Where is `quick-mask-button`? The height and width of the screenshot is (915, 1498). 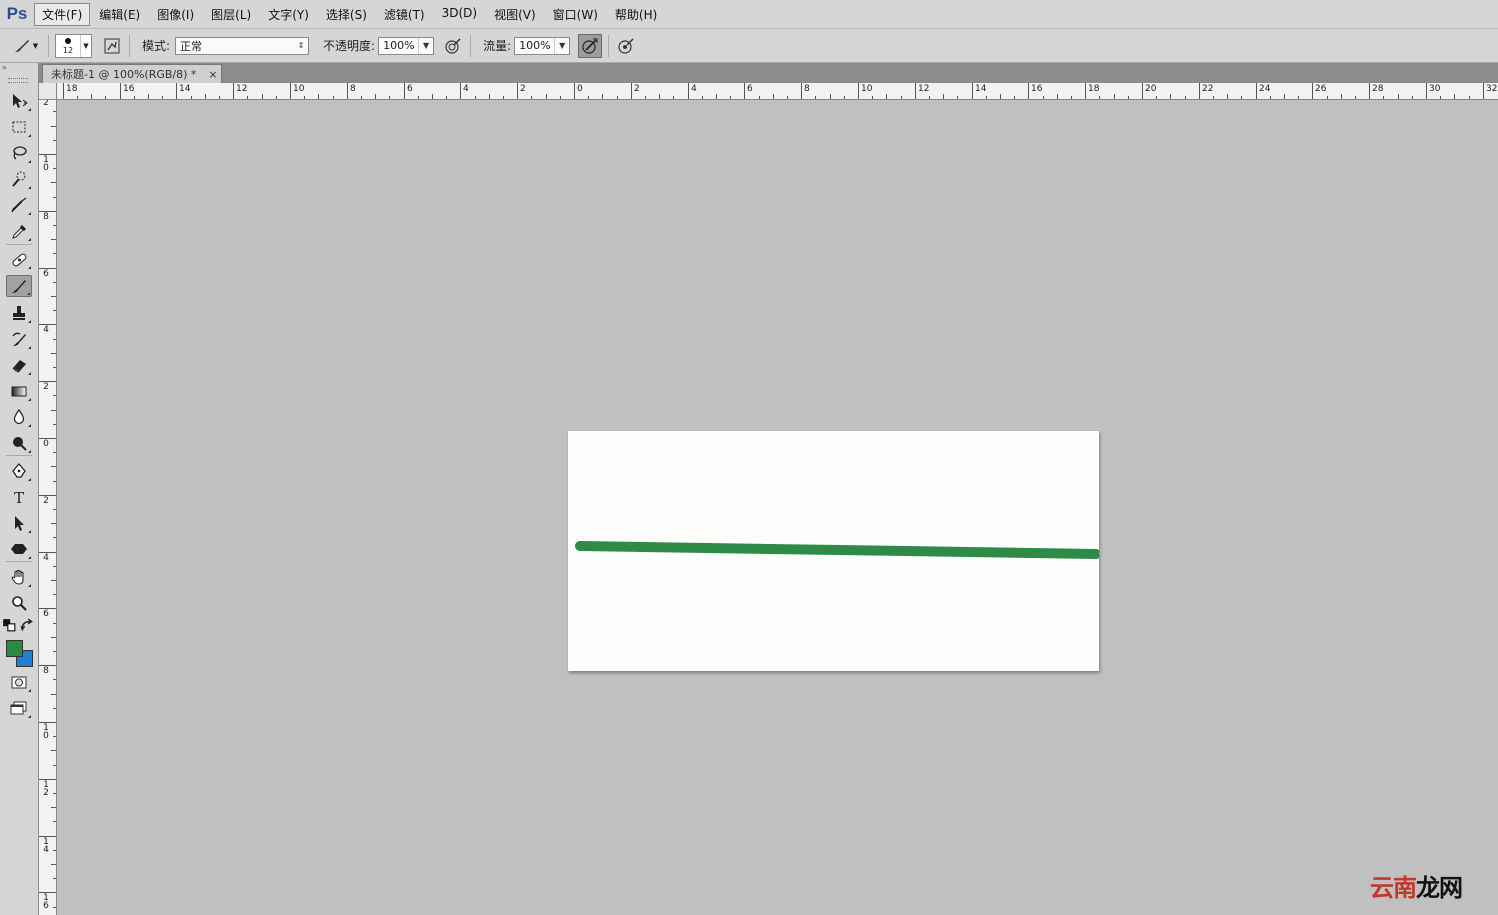
quick-mask-button is located at coordinates (19, 682).